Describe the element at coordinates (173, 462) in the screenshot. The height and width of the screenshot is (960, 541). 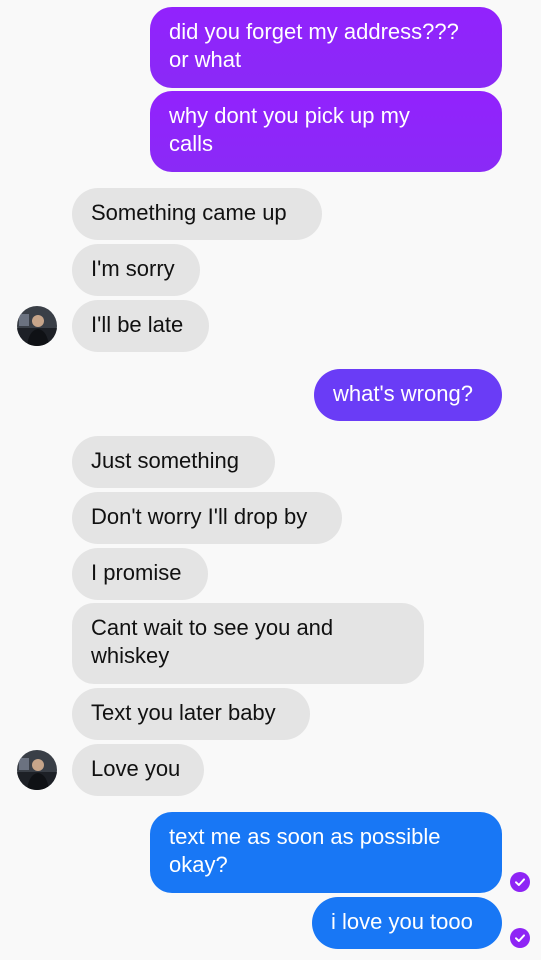
I see `incoming-message: Just something` at that location.